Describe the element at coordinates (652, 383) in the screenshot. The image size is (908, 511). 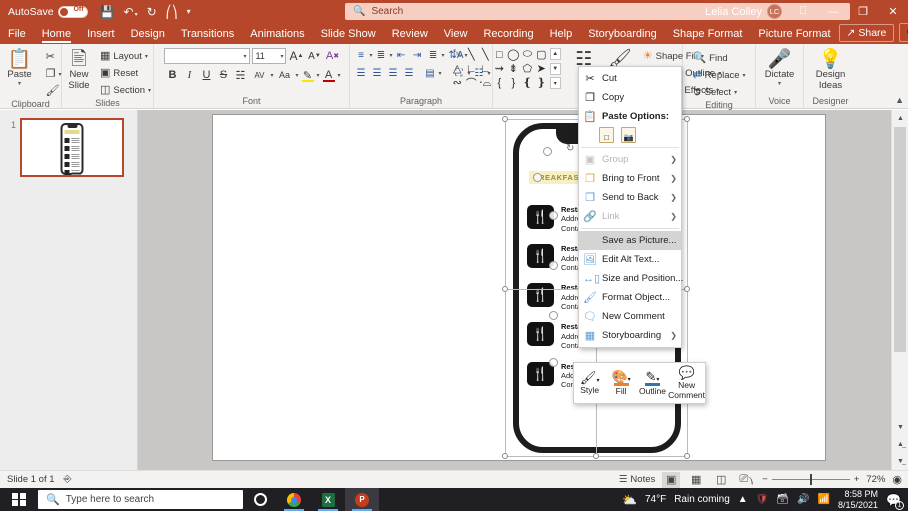
I see `mini-outline-button: ✎▾ Outline` at that location.